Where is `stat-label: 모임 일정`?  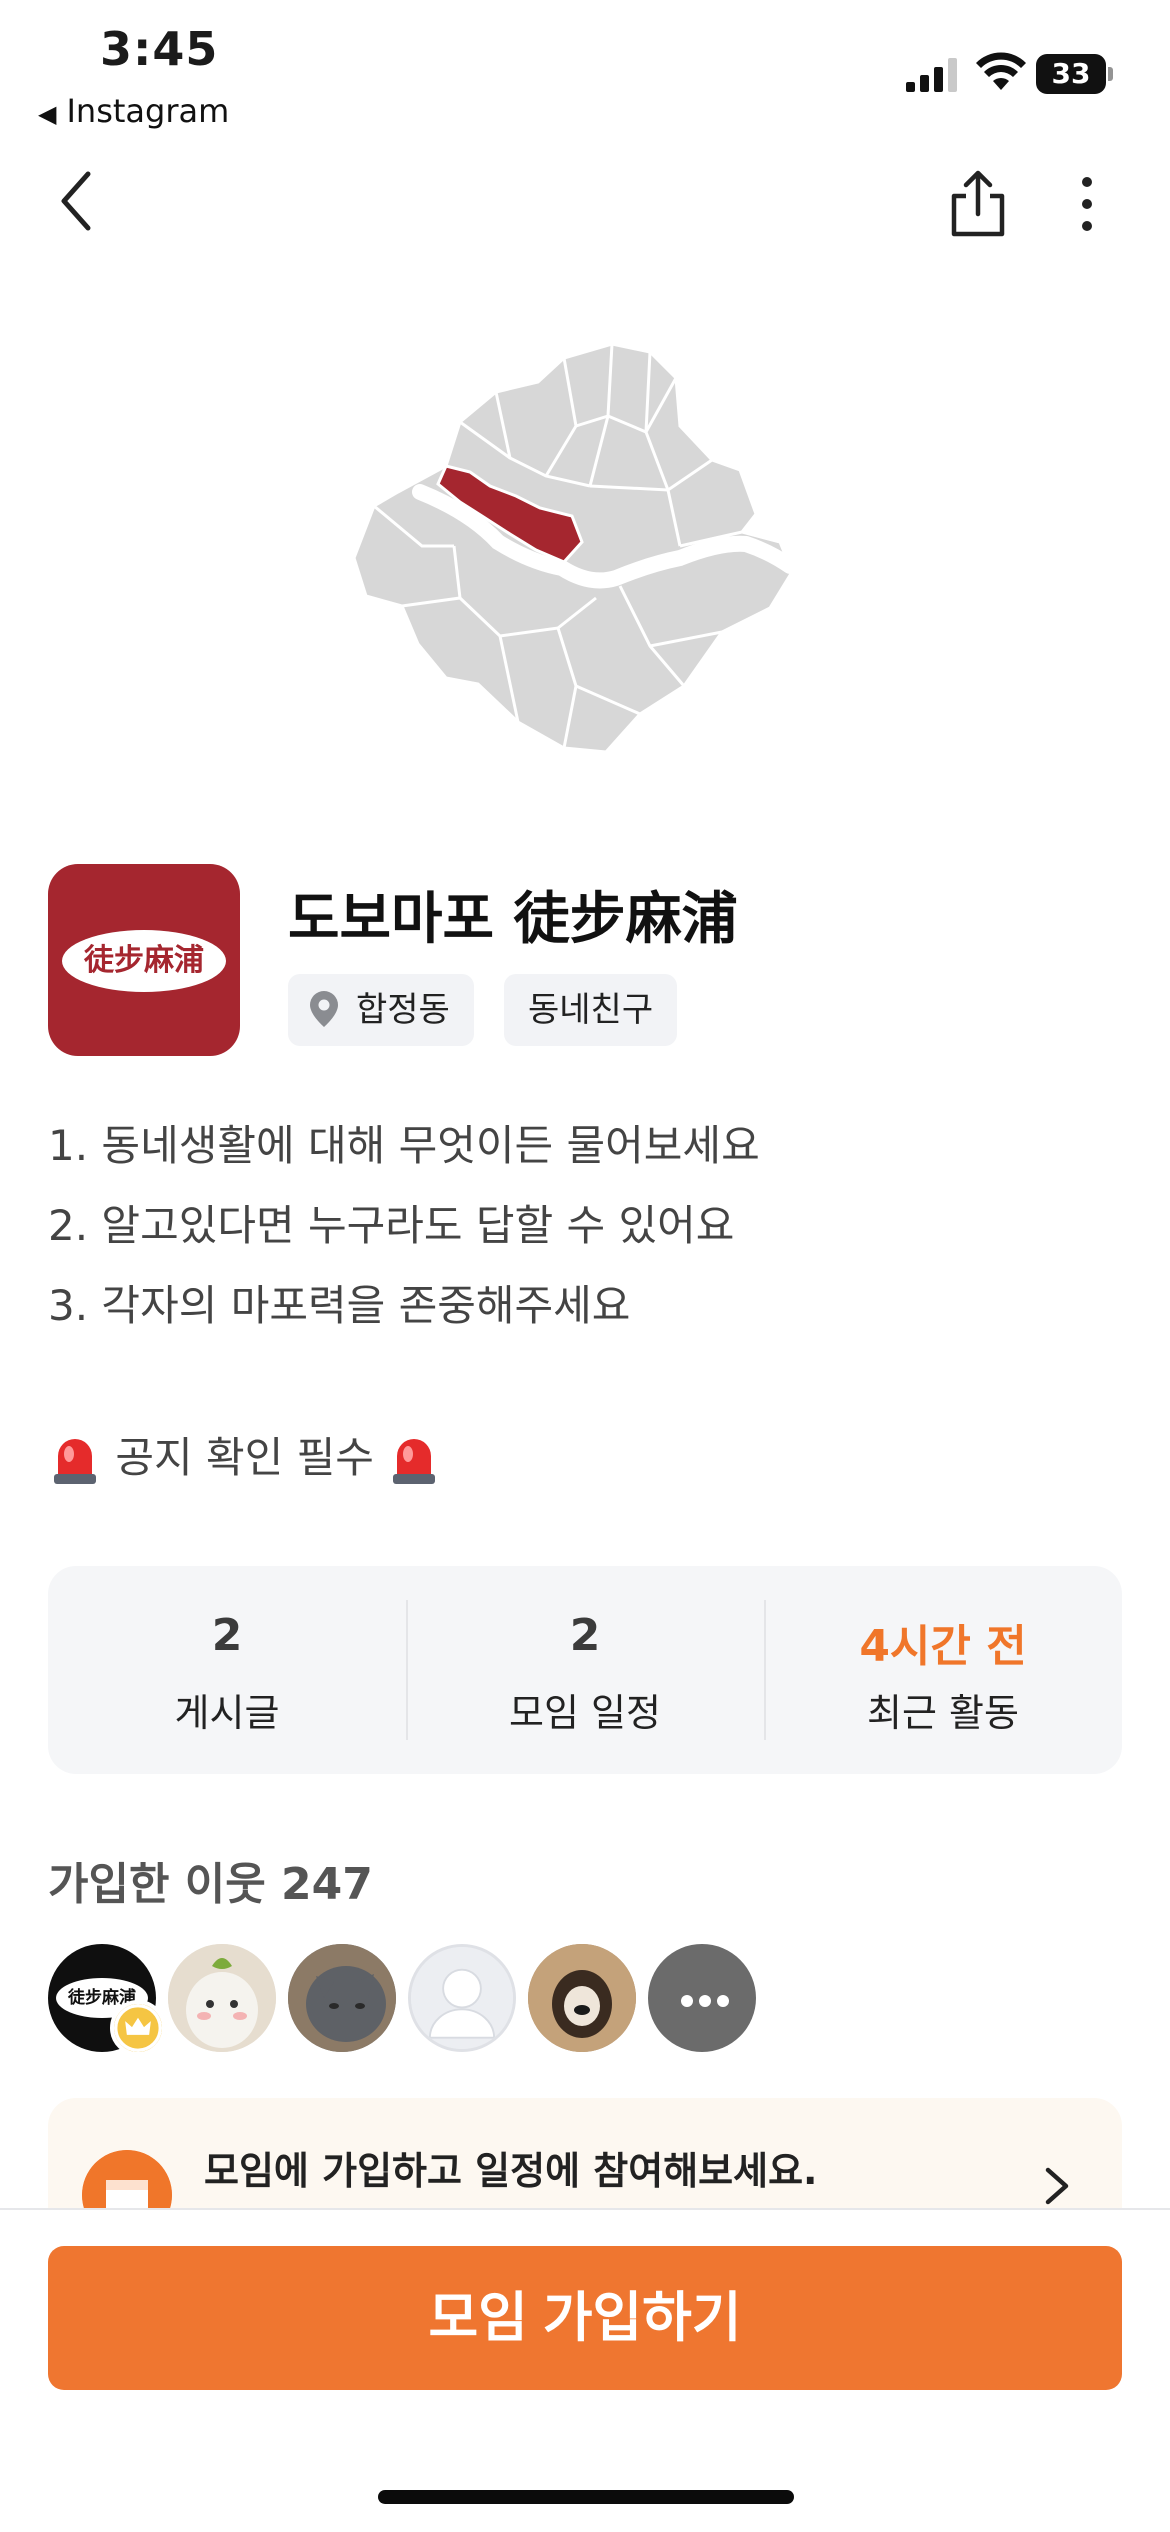
stat-label: 모임 일정 is located at coordinates (585, 1713).